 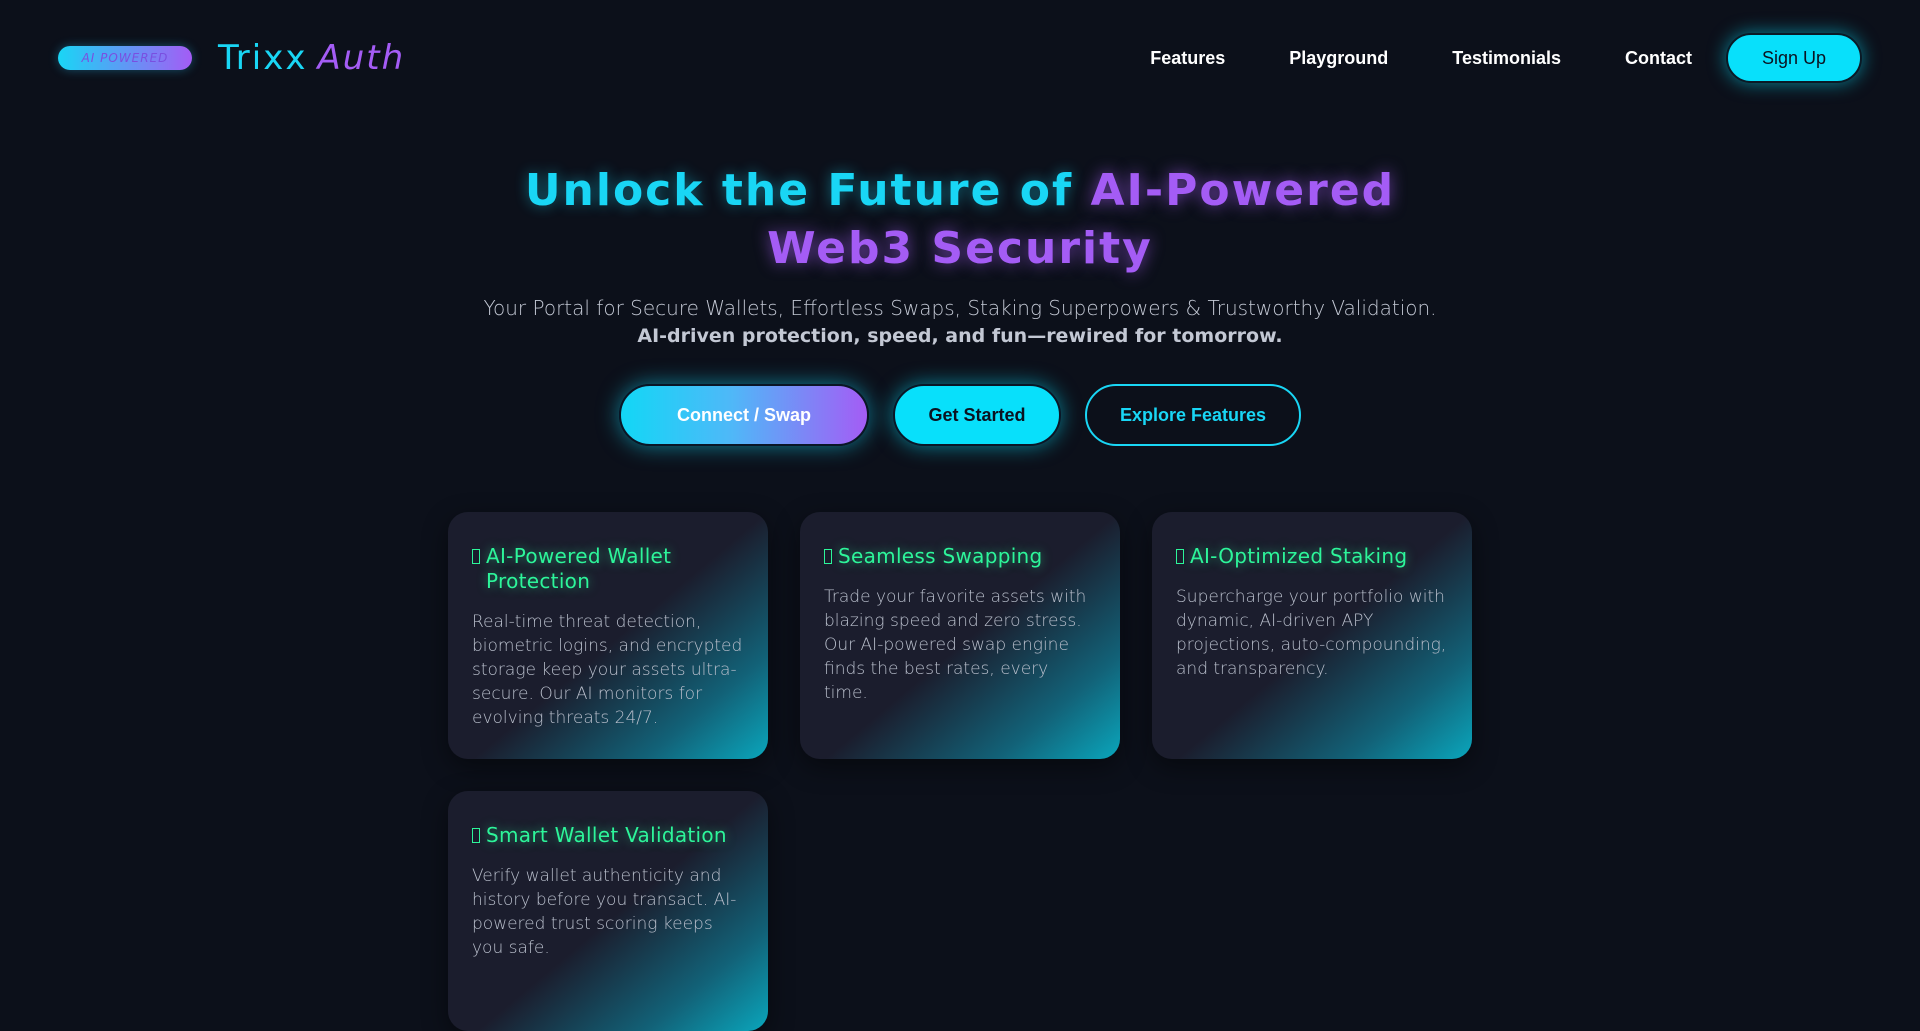 What do you see at coordinates (1243, 190) in the screenshot?
I see `hero-title-part2: AI-Powered` at bounding box center [1243, 190].